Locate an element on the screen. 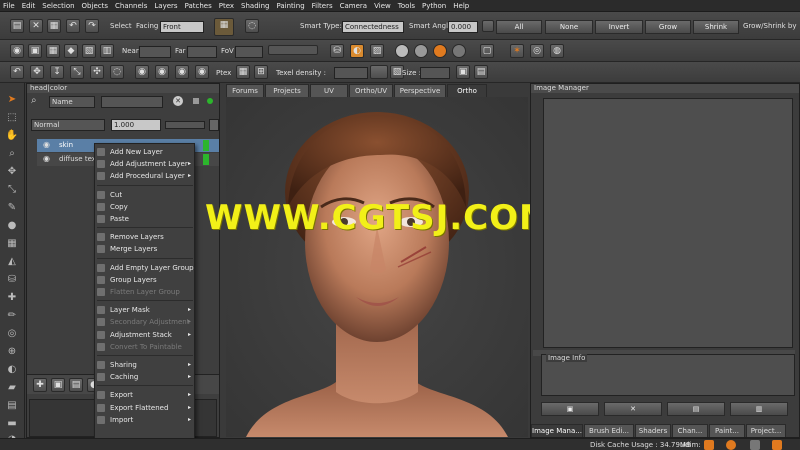 The width and height of the screenshot is (800, 450). screenshot-icon: ▣ is located at coordinates (35, 51).